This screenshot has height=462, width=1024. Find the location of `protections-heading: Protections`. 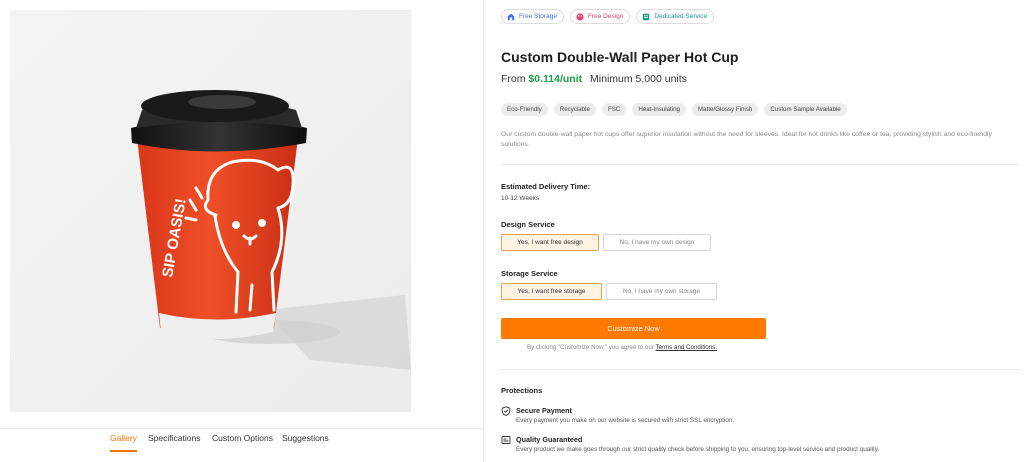

protections-heading: Protections is located at coordinates (522, 390).